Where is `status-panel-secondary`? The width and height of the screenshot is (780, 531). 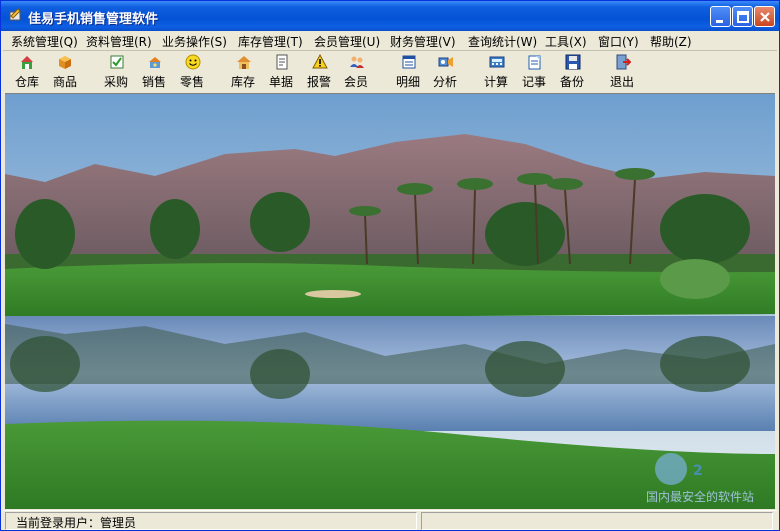
status-panel-secondary is located at coordinates (597, 521).